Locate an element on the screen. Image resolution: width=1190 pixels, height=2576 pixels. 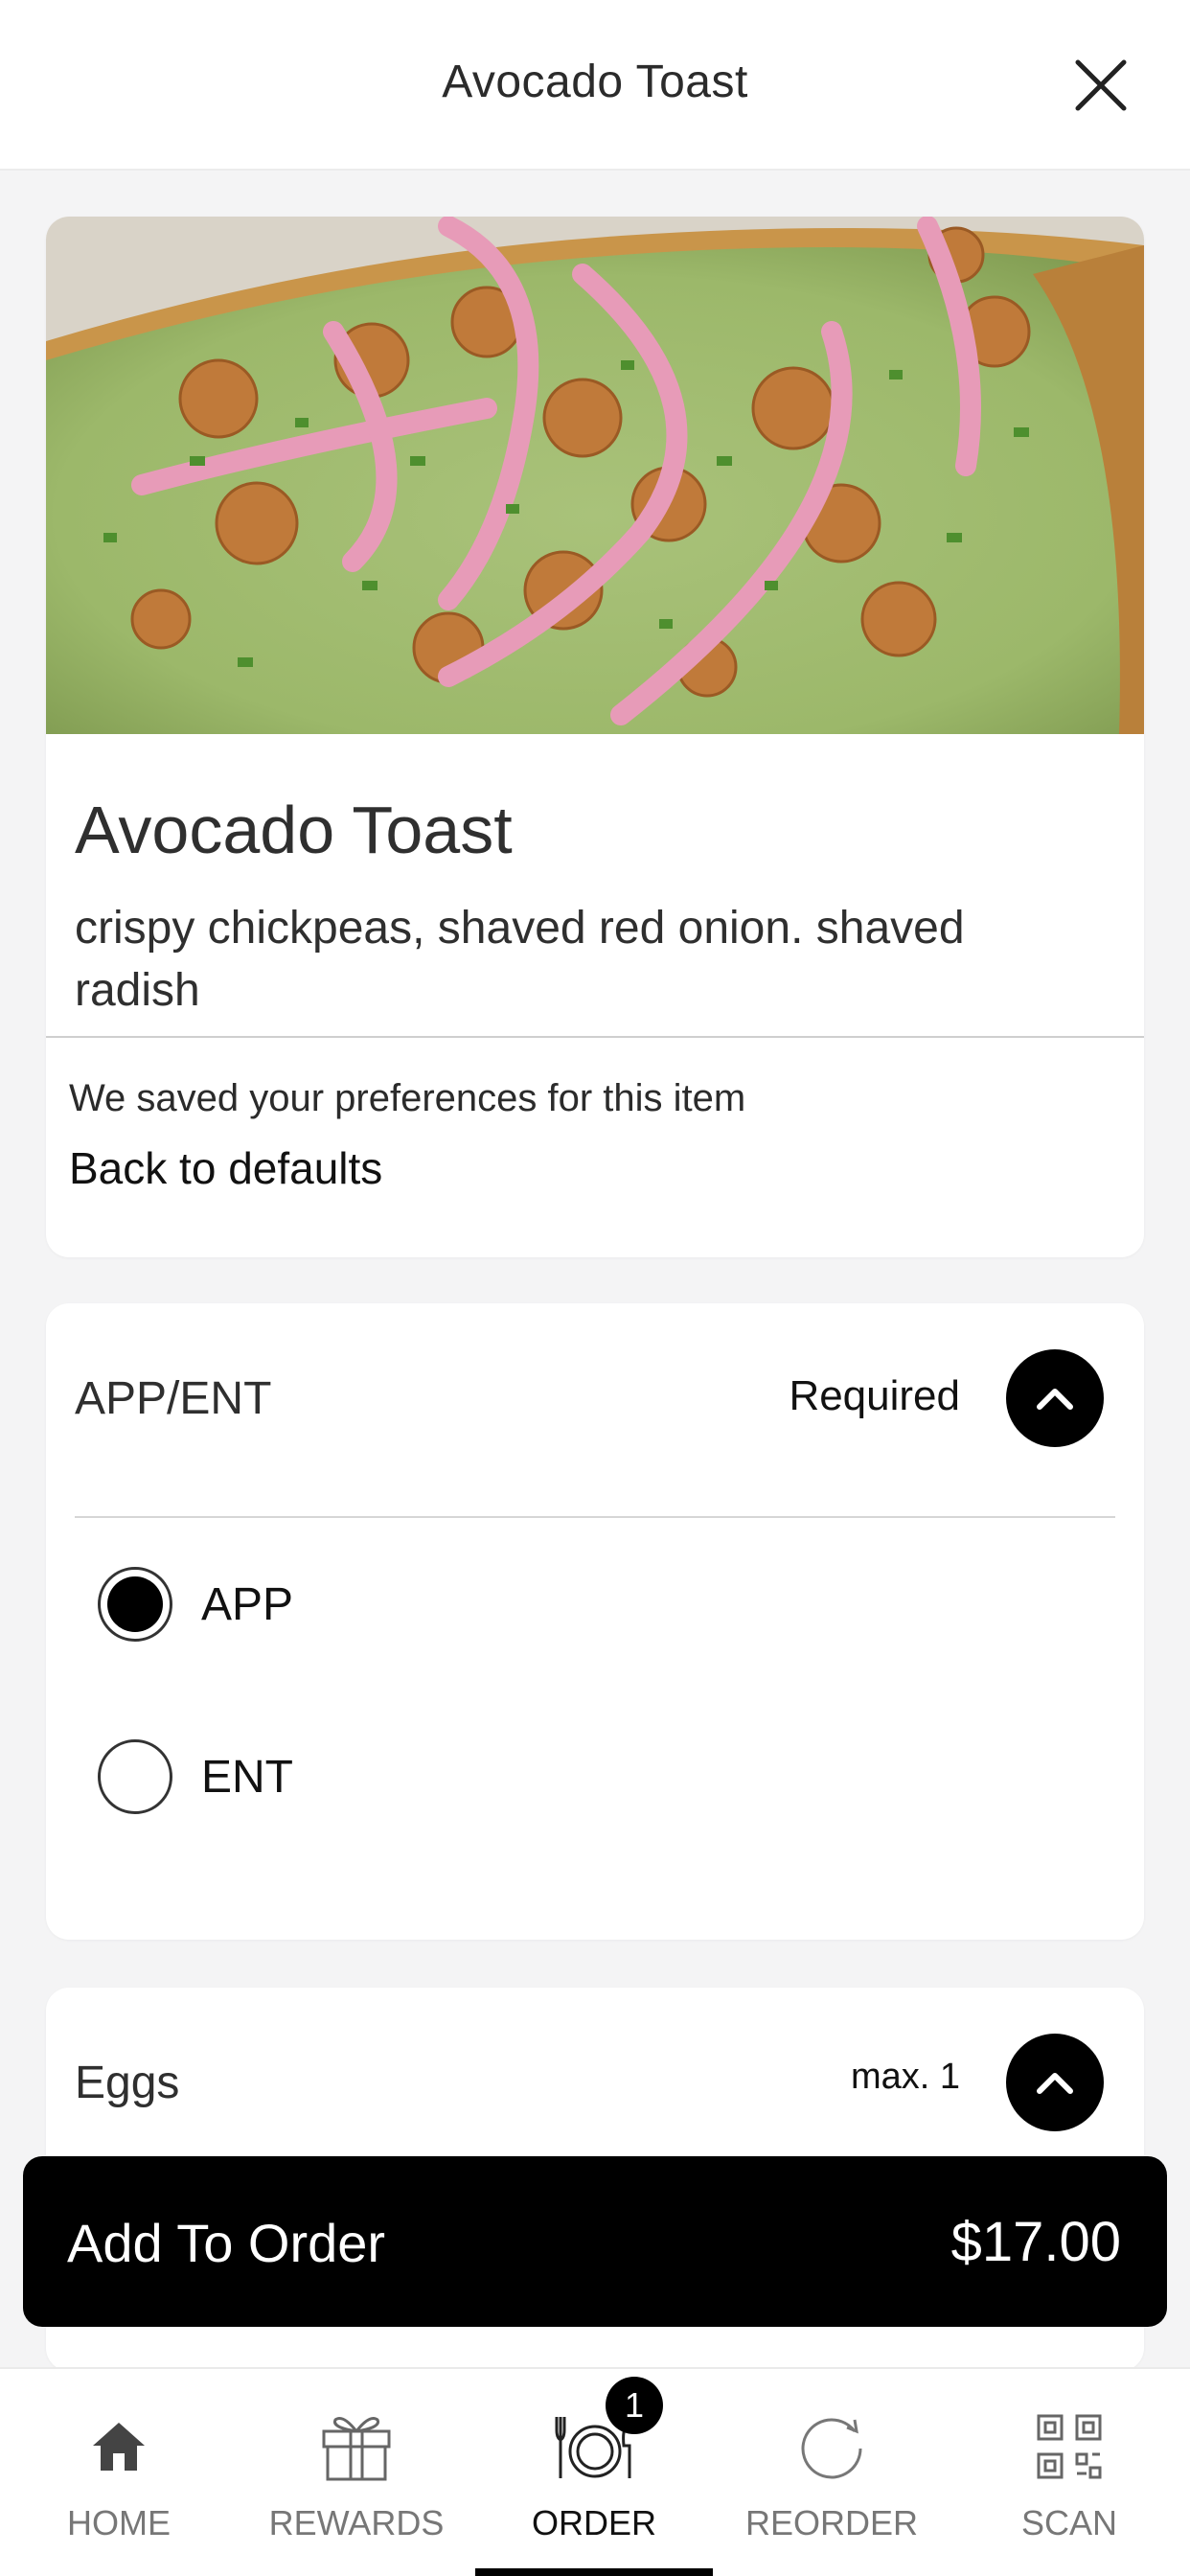
home-icon is located at coordinates (119, 2447).